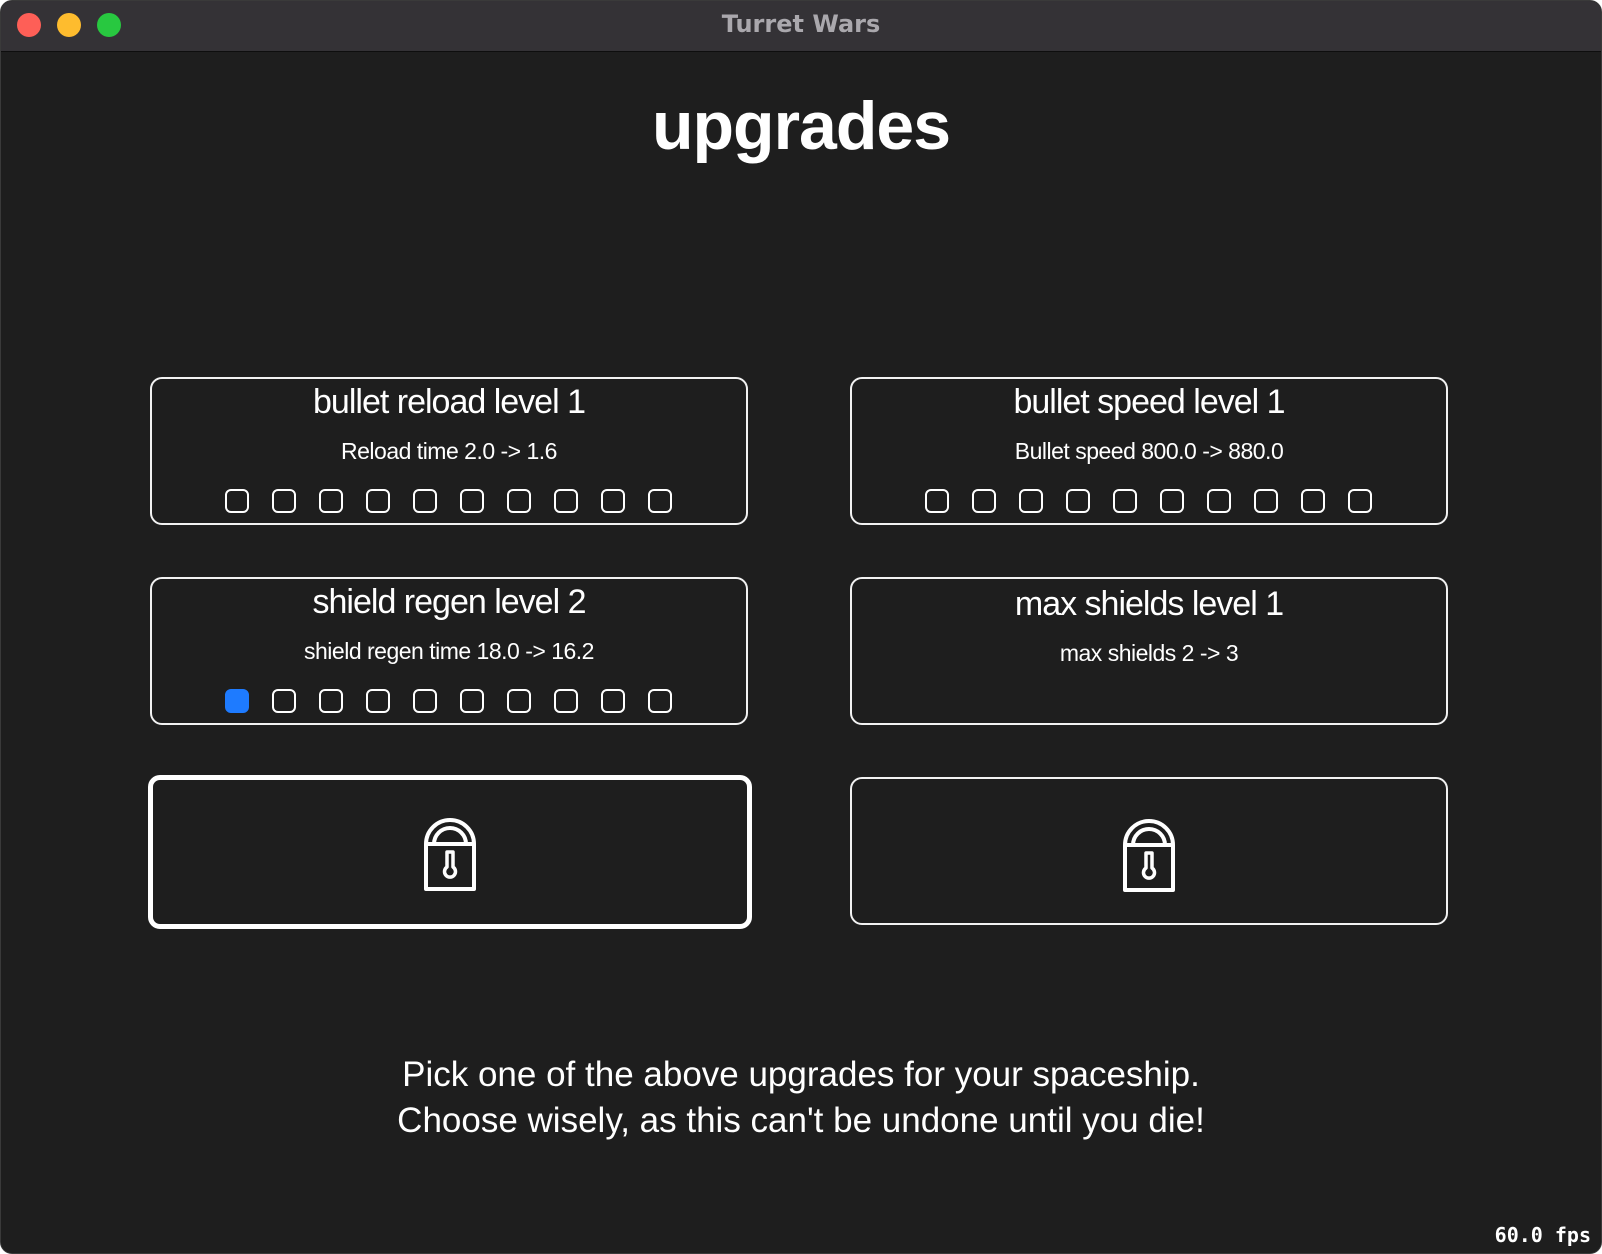 The width and height of the screenshot is (1602, 1254). I want to click on level-pip-filled, so click(237, 701).